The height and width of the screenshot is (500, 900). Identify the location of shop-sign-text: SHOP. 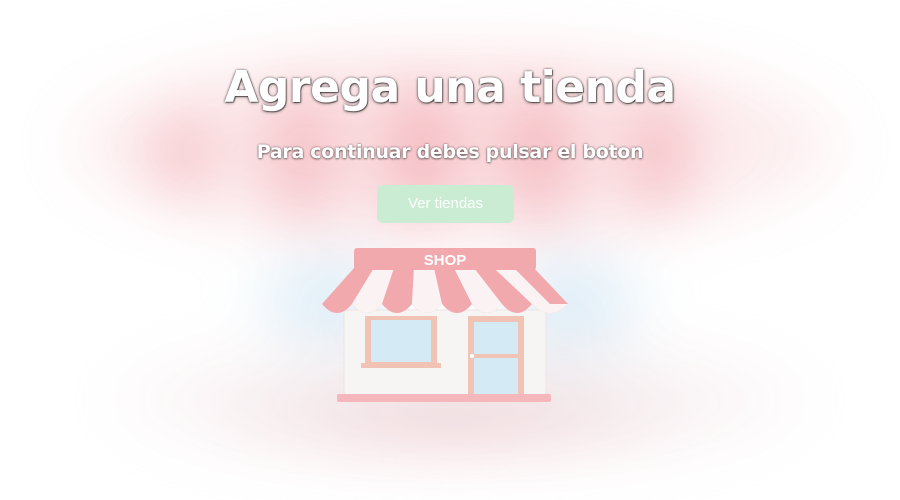
(445, 260).